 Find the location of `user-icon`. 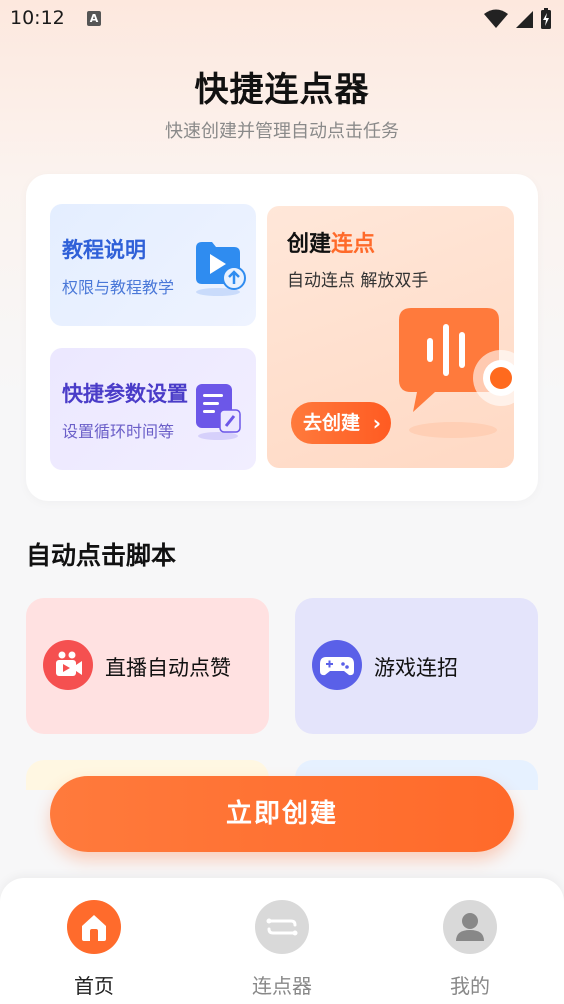

user-icon is located at coordinates (470, 927).